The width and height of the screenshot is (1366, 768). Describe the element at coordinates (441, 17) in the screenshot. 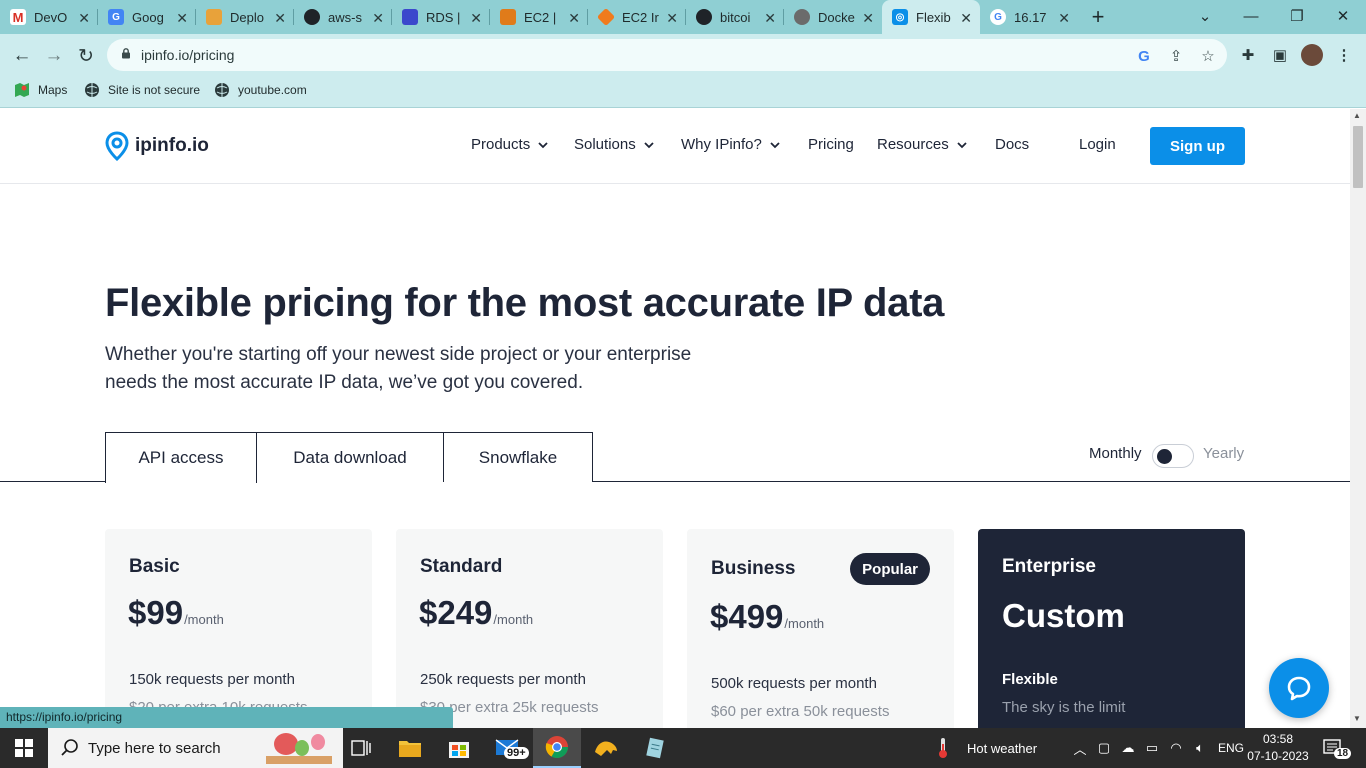

I see `browser-tab: RDS | ✕` at that location.